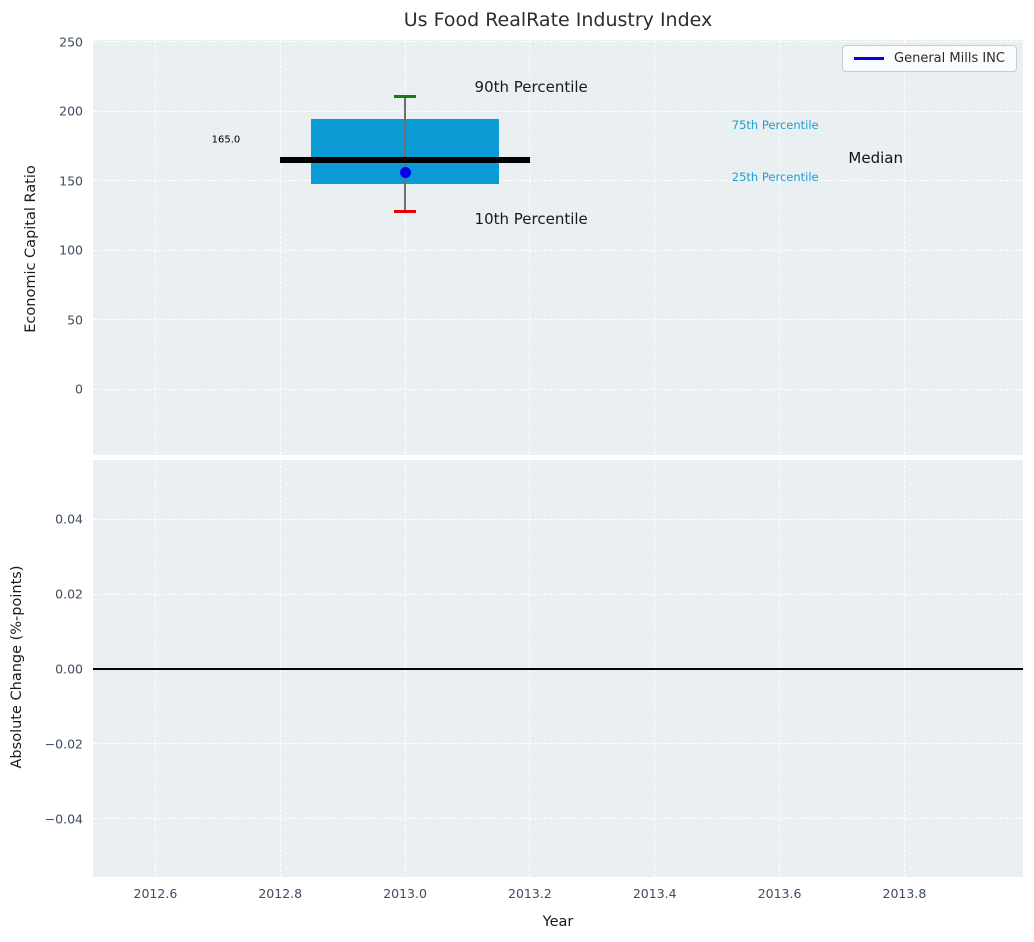 This screenshot has width=1034, height=942. Describe the element at coordinates (558, 922) in the screenshot. I see `x-axis-label: Year` at that location.